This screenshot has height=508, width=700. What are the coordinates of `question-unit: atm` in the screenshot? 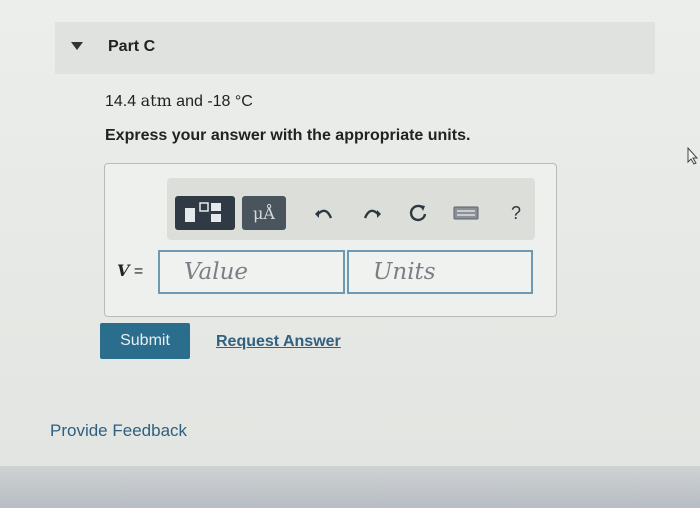 It's located at (156, 100).